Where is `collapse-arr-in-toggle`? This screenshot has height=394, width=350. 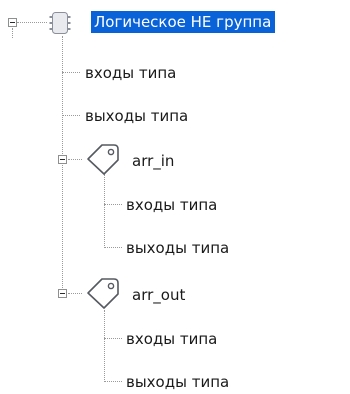 collapse-arr-in-toggle is located at coordinates (62, 159).